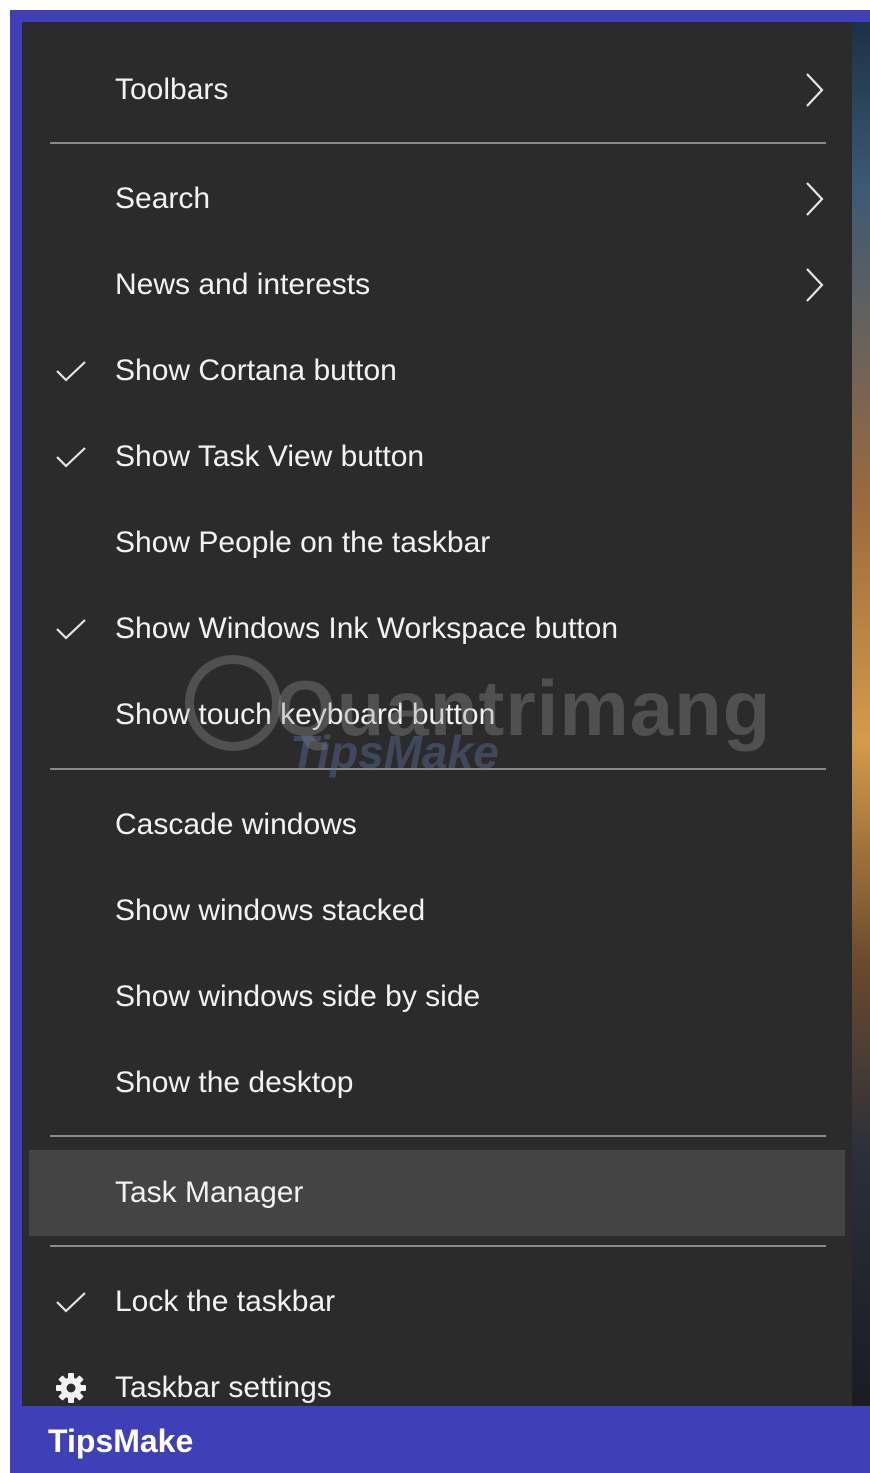  Describe the element at coordinates (437, 371) in the screenshot. I see `menu-item-show-cortana-button: Show Cortana button` at that location.